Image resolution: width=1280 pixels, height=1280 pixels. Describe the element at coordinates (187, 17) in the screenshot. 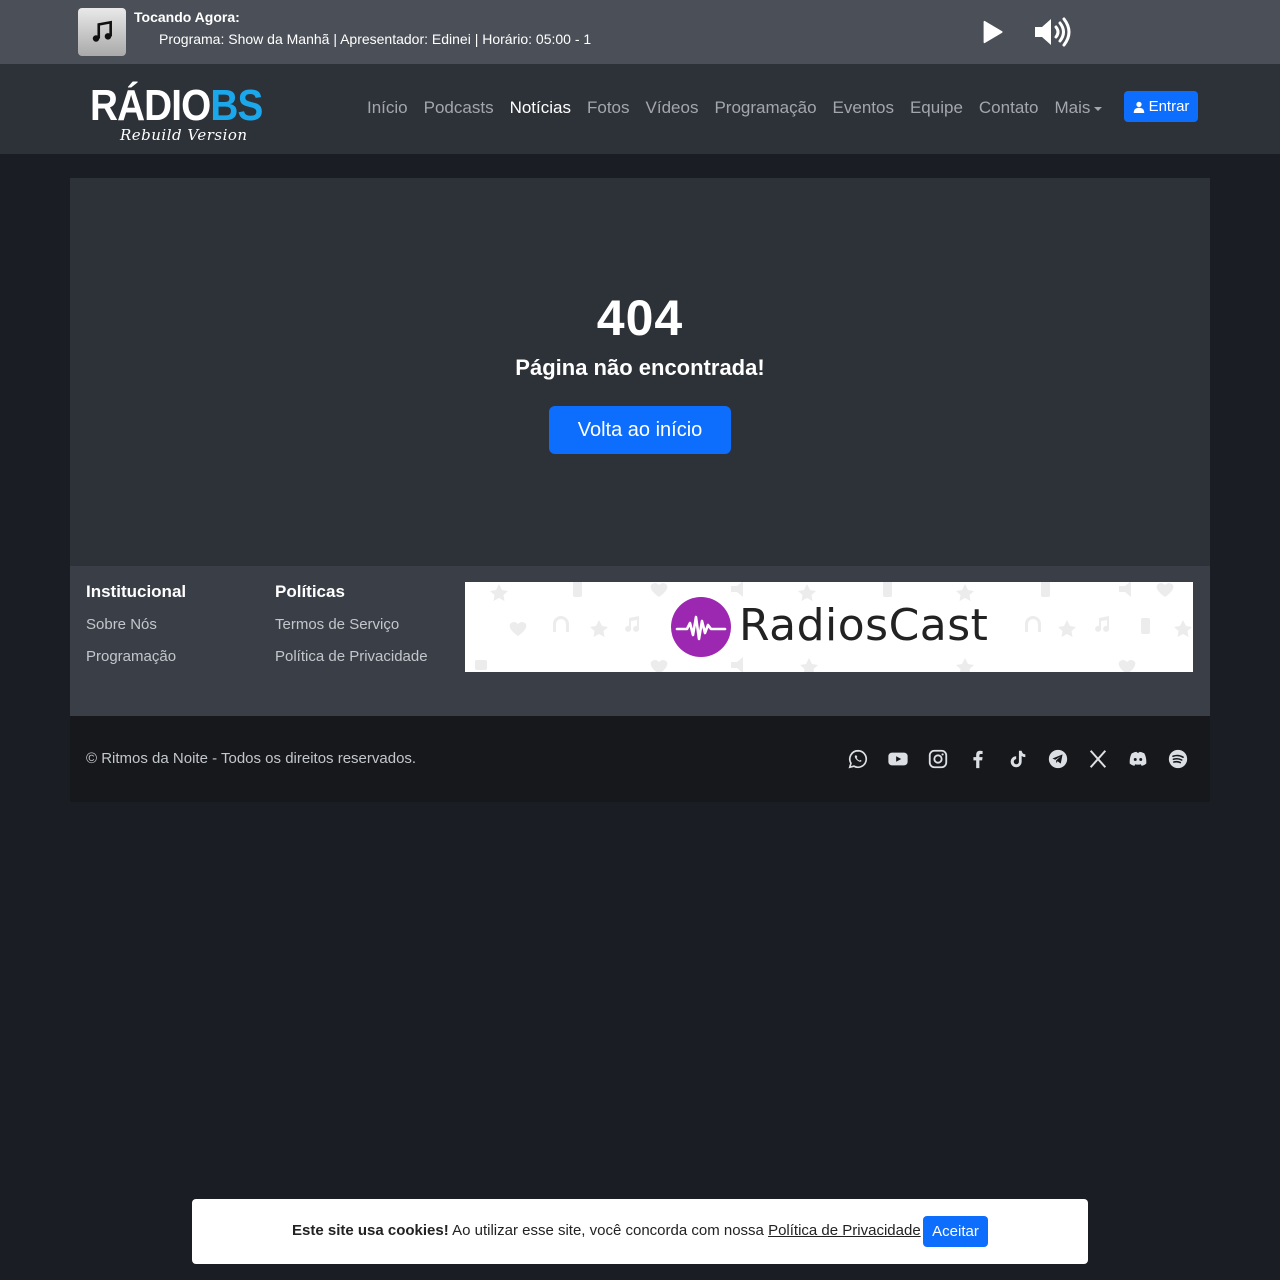

I see `now-playing-label: Tocando Agora:` at that location.